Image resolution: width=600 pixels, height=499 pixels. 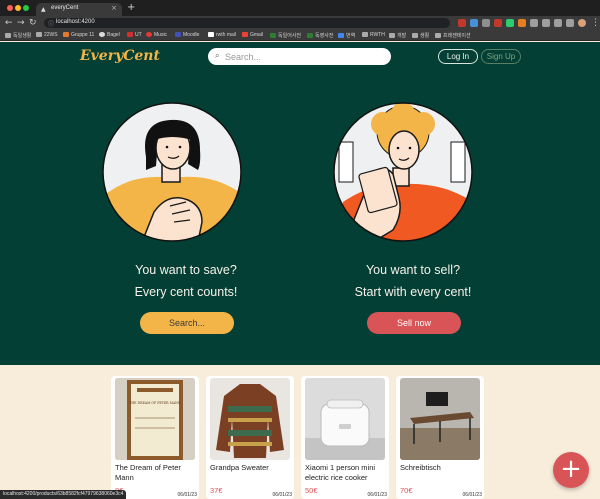 I want to click on ut-icon, so click(x=130, y=34).